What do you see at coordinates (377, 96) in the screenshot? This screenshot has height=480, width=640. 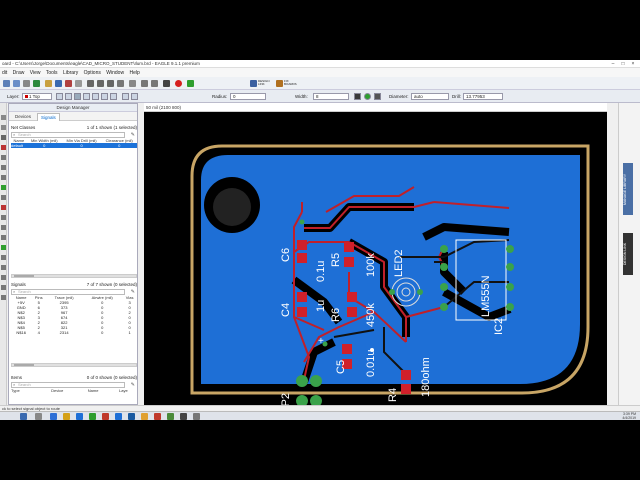 I see `via-octagon-button` at bounding box center [377, 96].